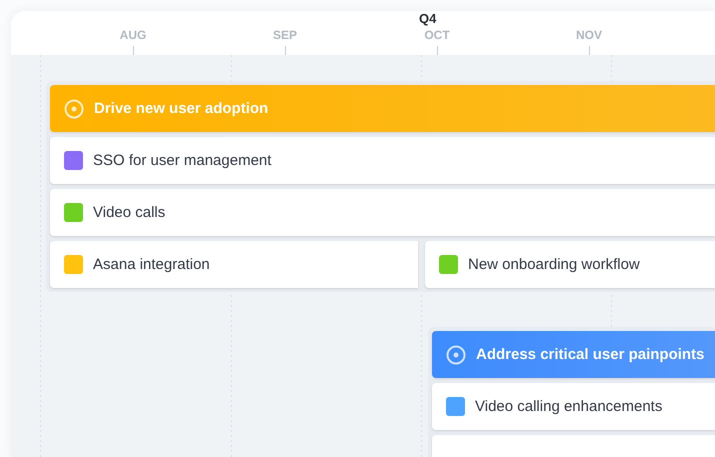 This screenshot has height=457, width=715. Describe the element at coordinates (589, 35) in the screenshot. I see `month-label: NOV` at that location.